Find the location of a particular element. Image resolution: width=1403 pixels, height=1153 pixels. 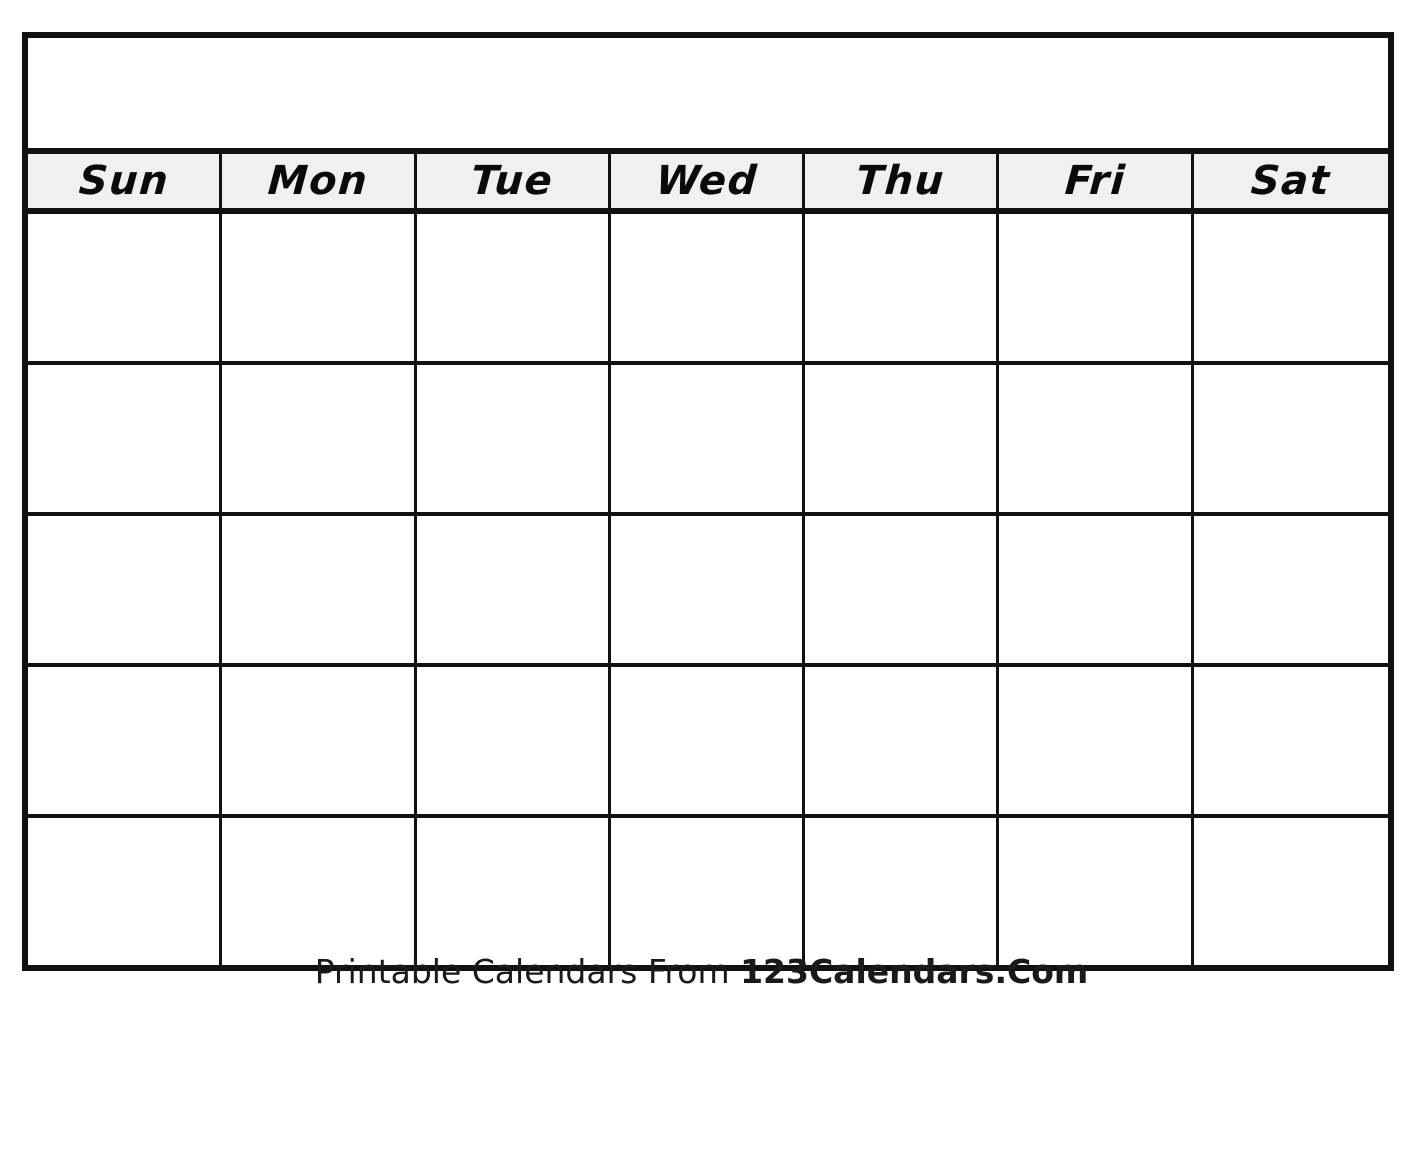

weekday-label-mon: Mon is located at coordinates (318, 181).